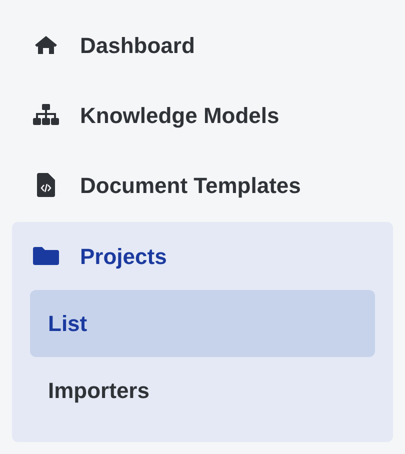 The width and height of the screenshot is (405, 454). Describe the element at coordinates (202, 185) in the screenshot. I see `sidebar-item: Document Templates` at that location.